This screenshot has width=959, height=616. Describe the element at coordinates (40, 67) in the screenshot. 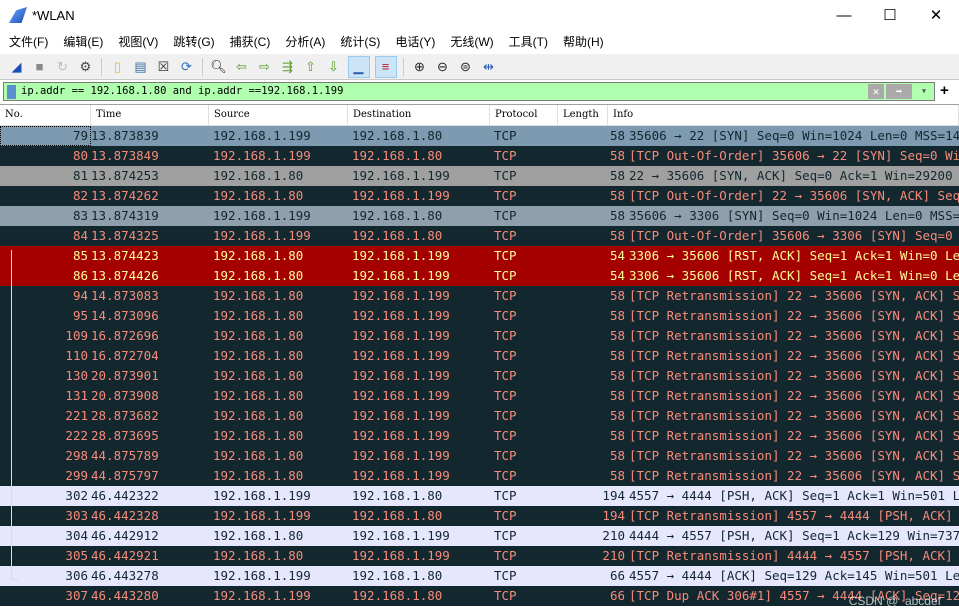

I see `stop-button: ■` at that location.